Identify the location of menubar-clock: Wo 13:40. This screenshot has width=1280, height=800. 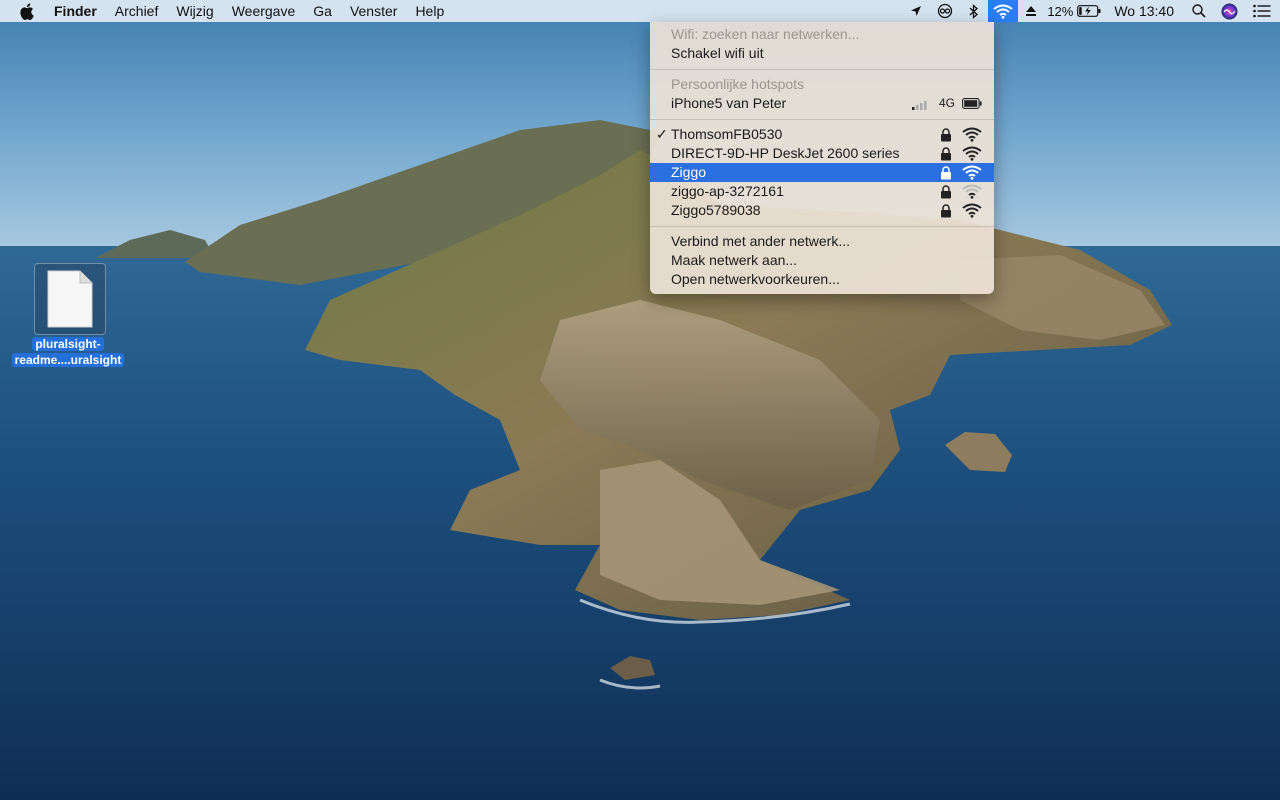
(1144, 11).